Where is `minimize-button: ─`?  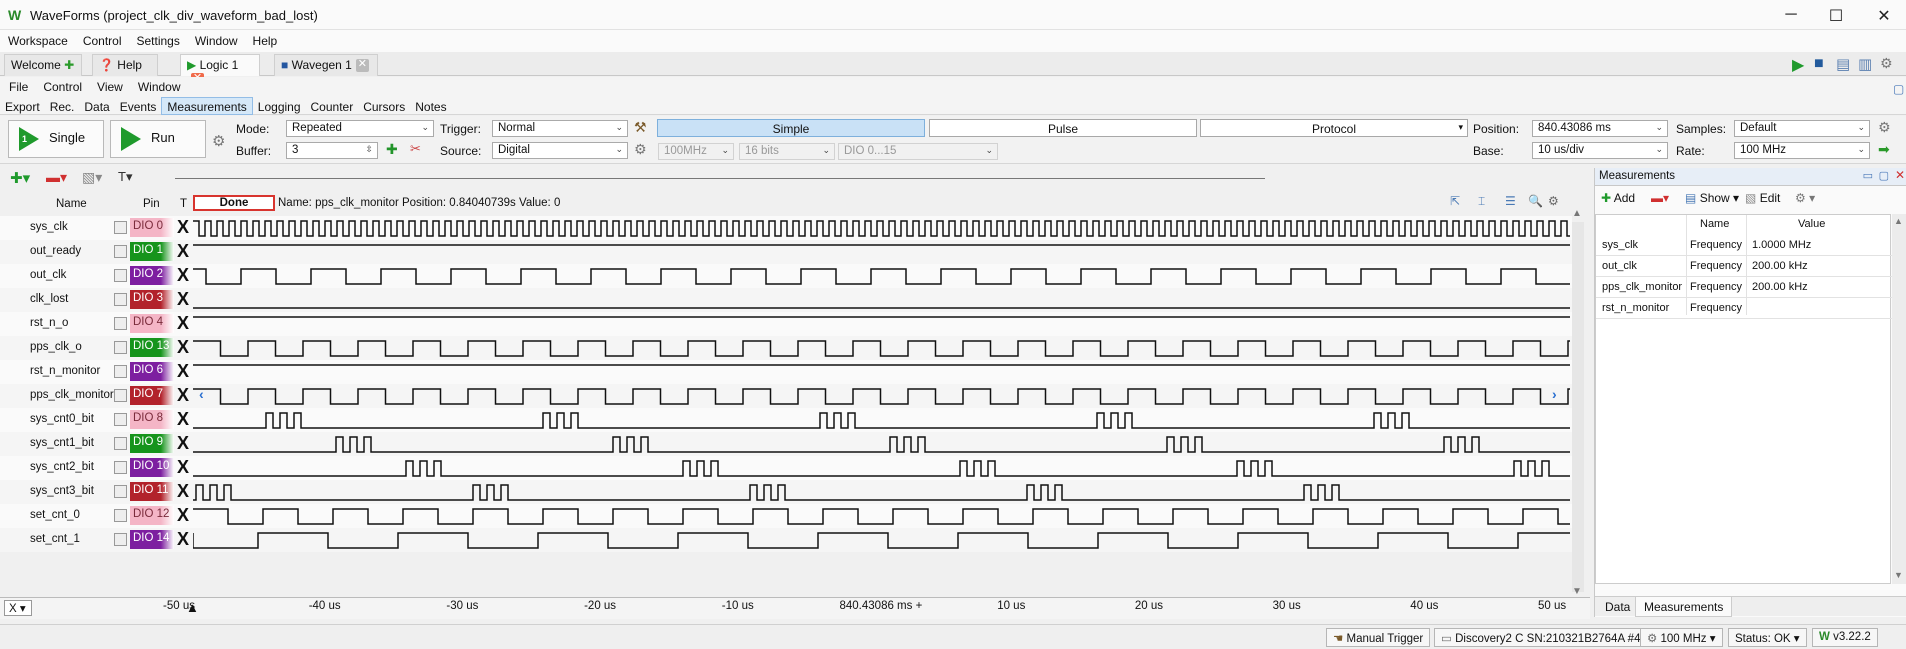
minimize-button: ─ is located at coordinates (1791, 15).